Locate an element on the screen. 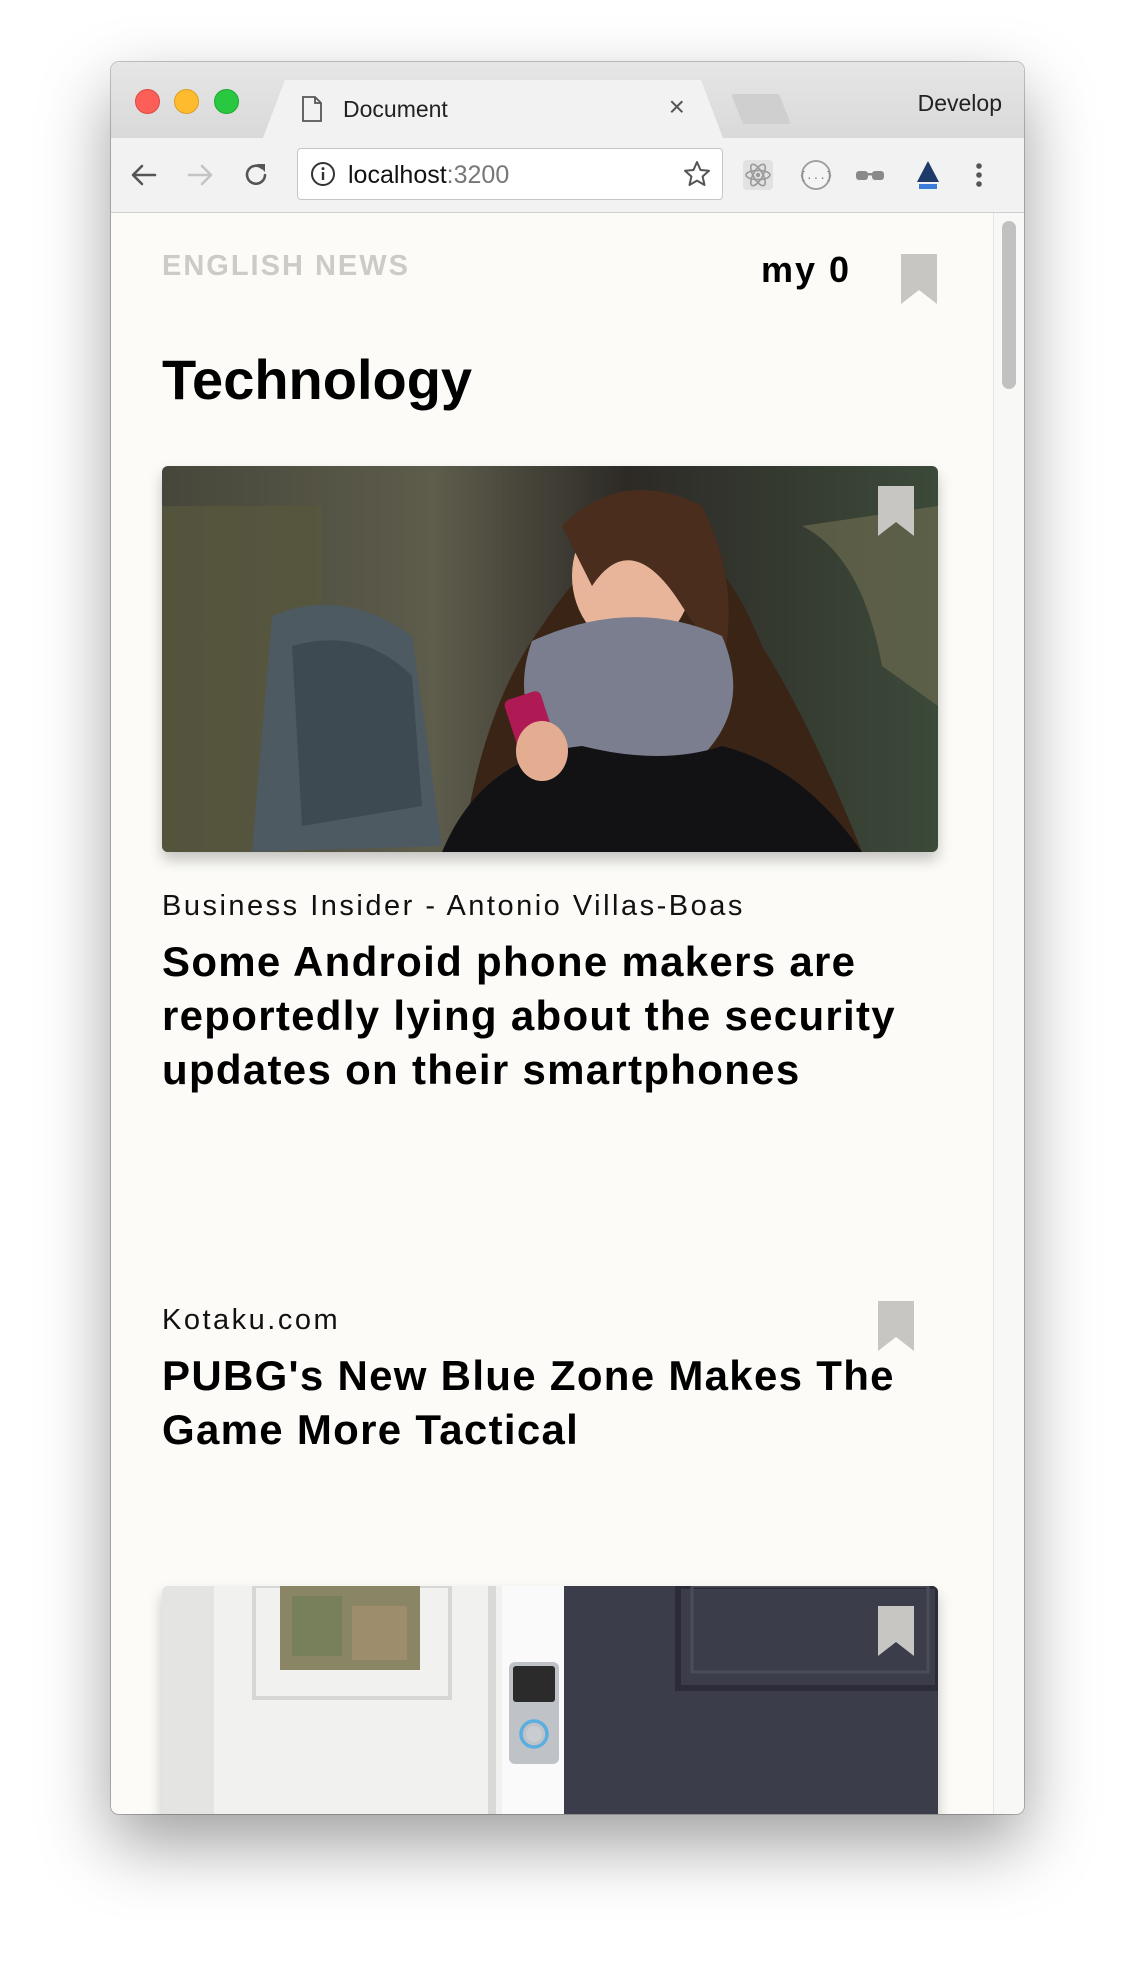 Image resolution: width=1134 pixels, height=1972 pixels. reload-icon is located at coordinates (256, 175).